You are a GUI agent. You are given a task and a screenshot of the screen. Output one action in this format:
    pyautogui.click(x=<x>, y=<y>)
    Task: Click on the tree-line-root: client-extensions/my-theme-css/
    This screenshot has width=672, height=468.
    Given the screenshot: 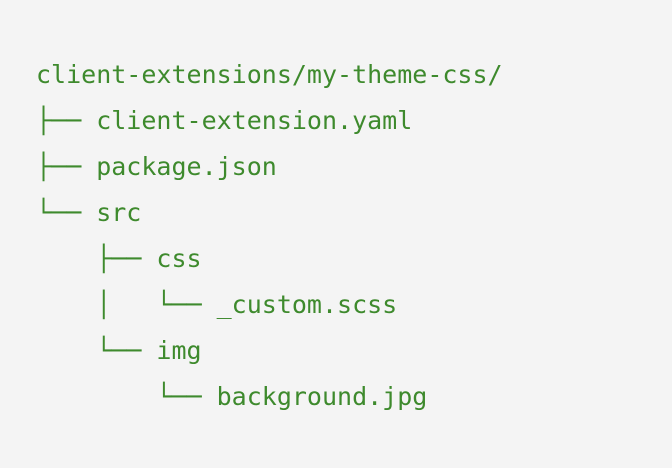 What is the action you would take?
    pyautogui.click(x=269, y=74)
    